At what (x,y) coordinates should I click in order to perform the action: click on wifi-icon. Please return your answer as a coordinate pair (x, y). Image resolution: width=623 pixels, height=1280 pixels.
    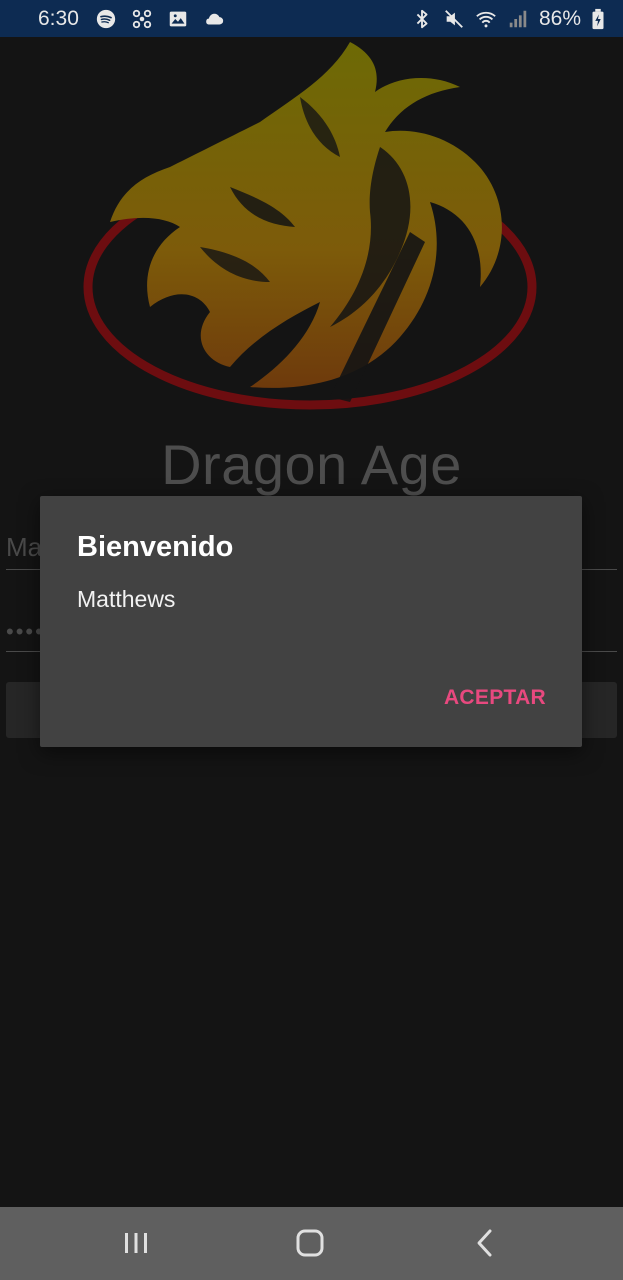
    Looking at the image, I should click on (486, 19).